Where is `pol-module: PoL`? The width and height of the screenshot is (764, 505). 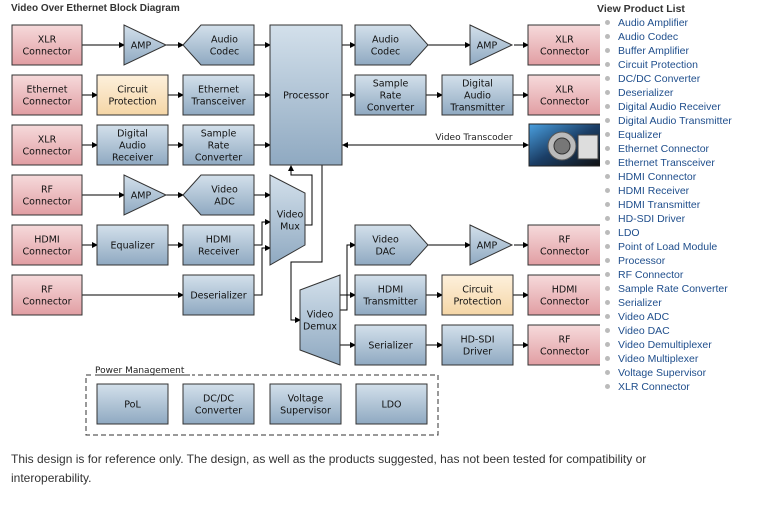
pol-module: PoL is located at coordinates (132, 404).